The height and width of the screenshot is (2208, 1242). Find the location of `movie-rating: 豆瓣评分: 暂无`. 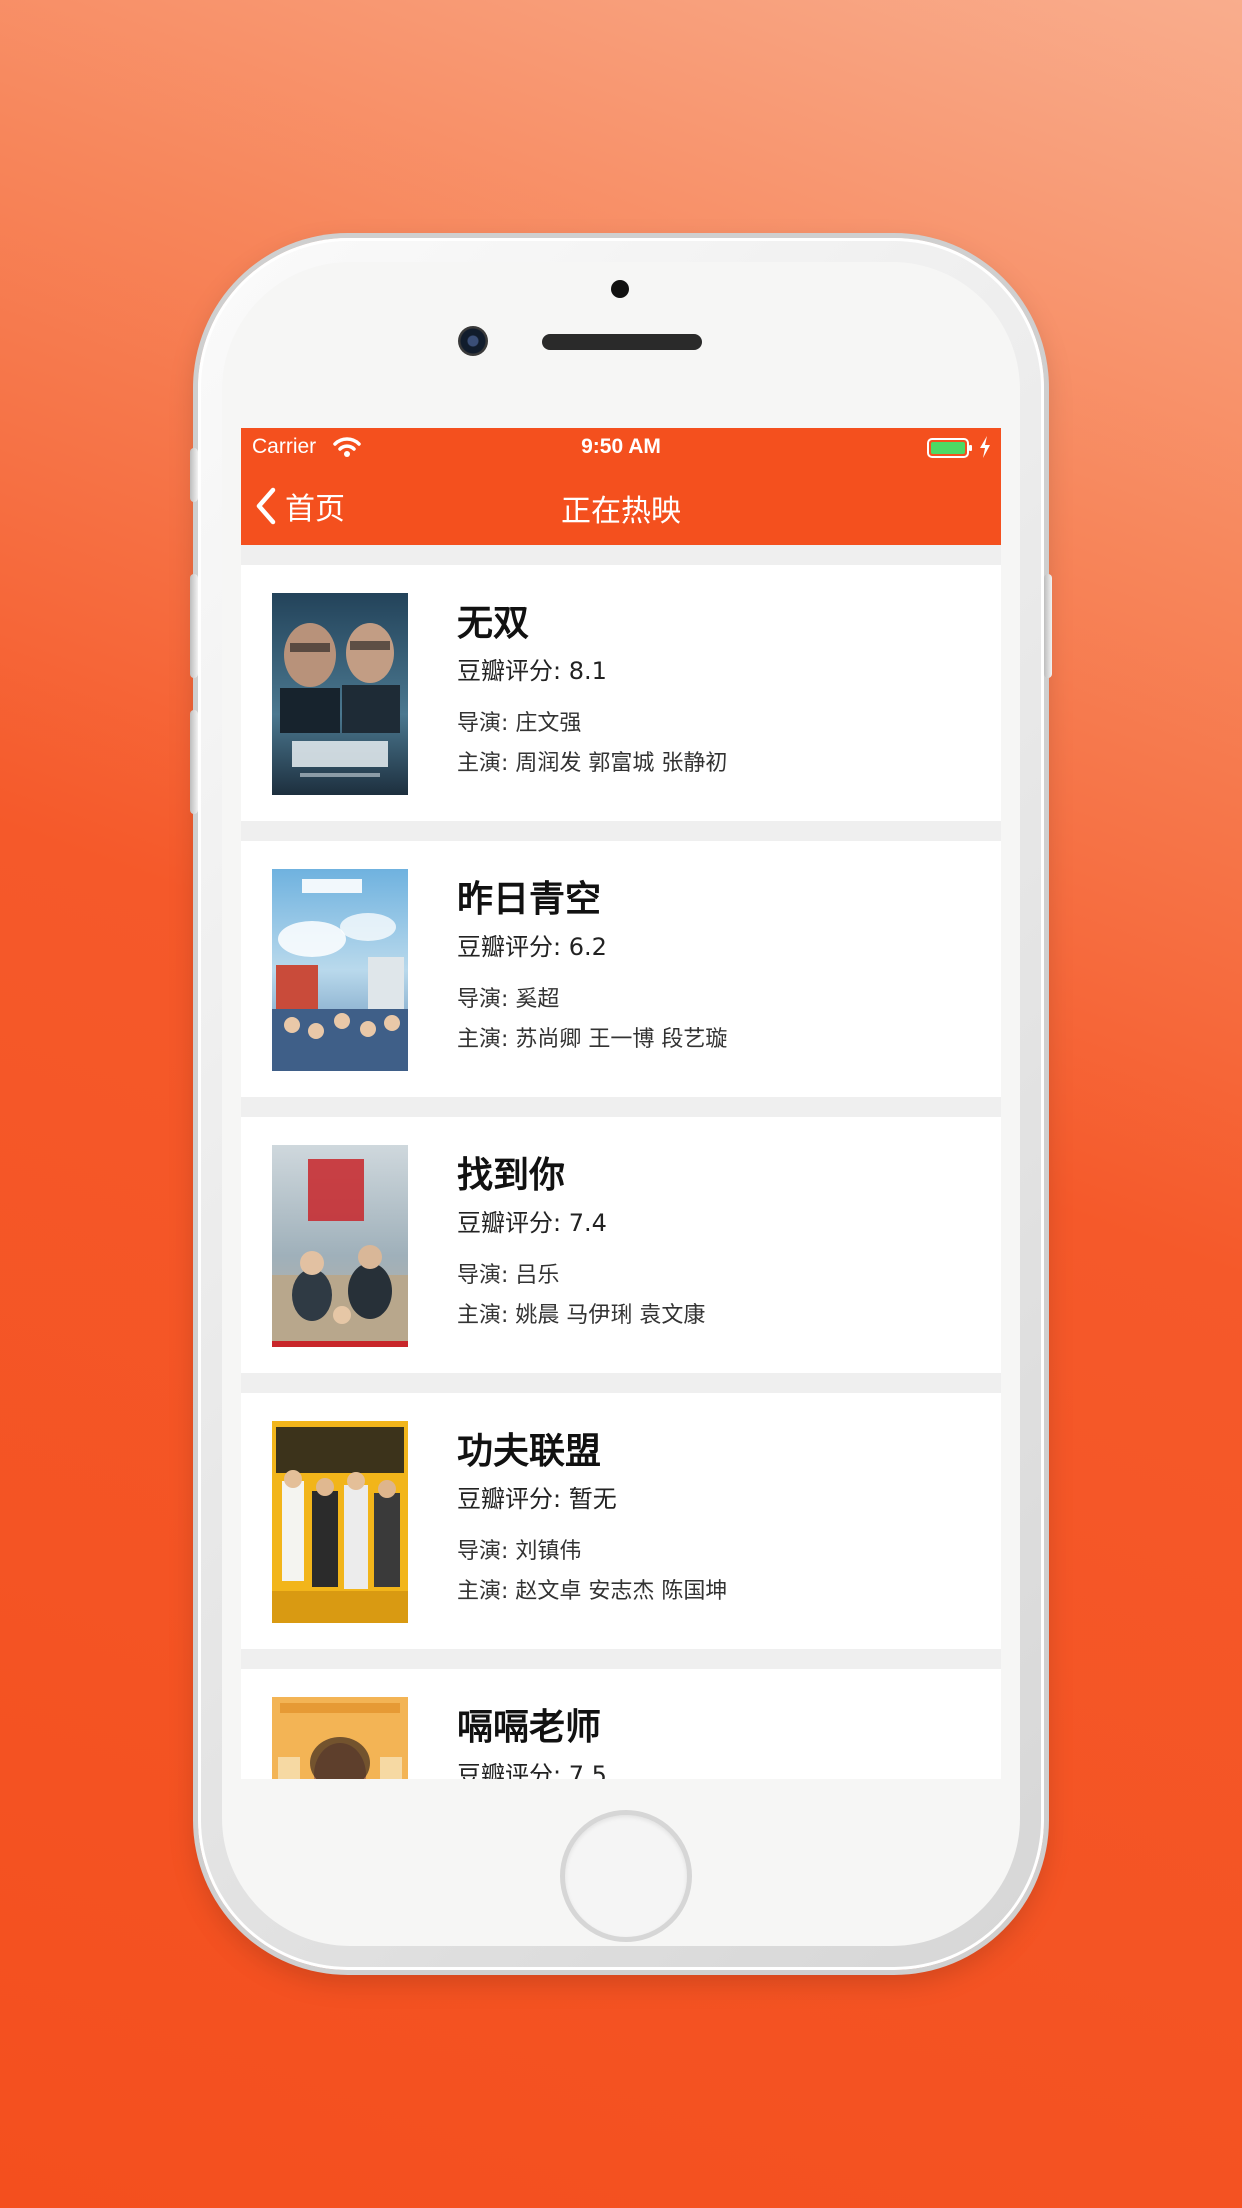

movie-rating: 豆瓣评分: 暂无 is located at coordinates (537, 1499).